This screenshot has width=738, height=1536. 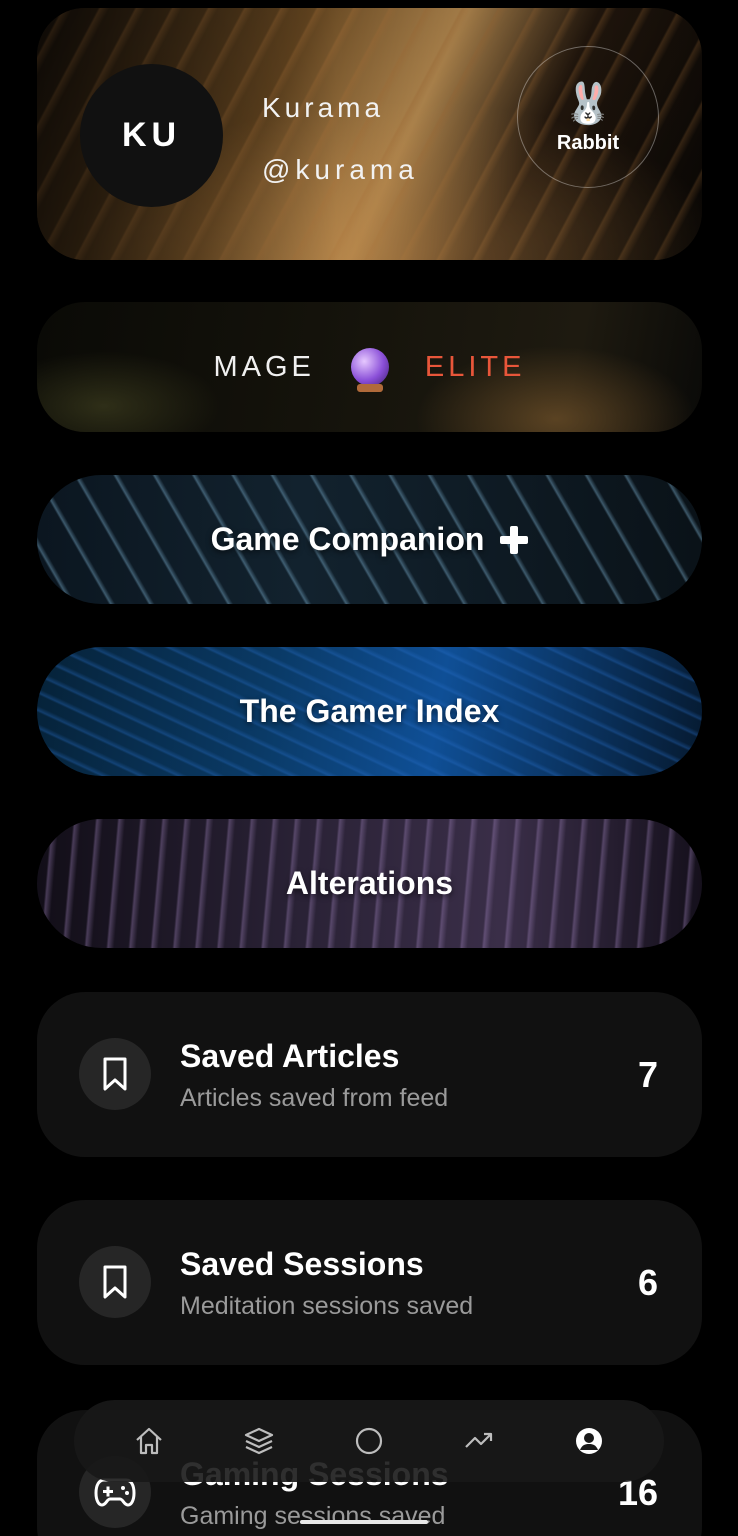 I want to click on plus-icon, so click(x=514, y=539).